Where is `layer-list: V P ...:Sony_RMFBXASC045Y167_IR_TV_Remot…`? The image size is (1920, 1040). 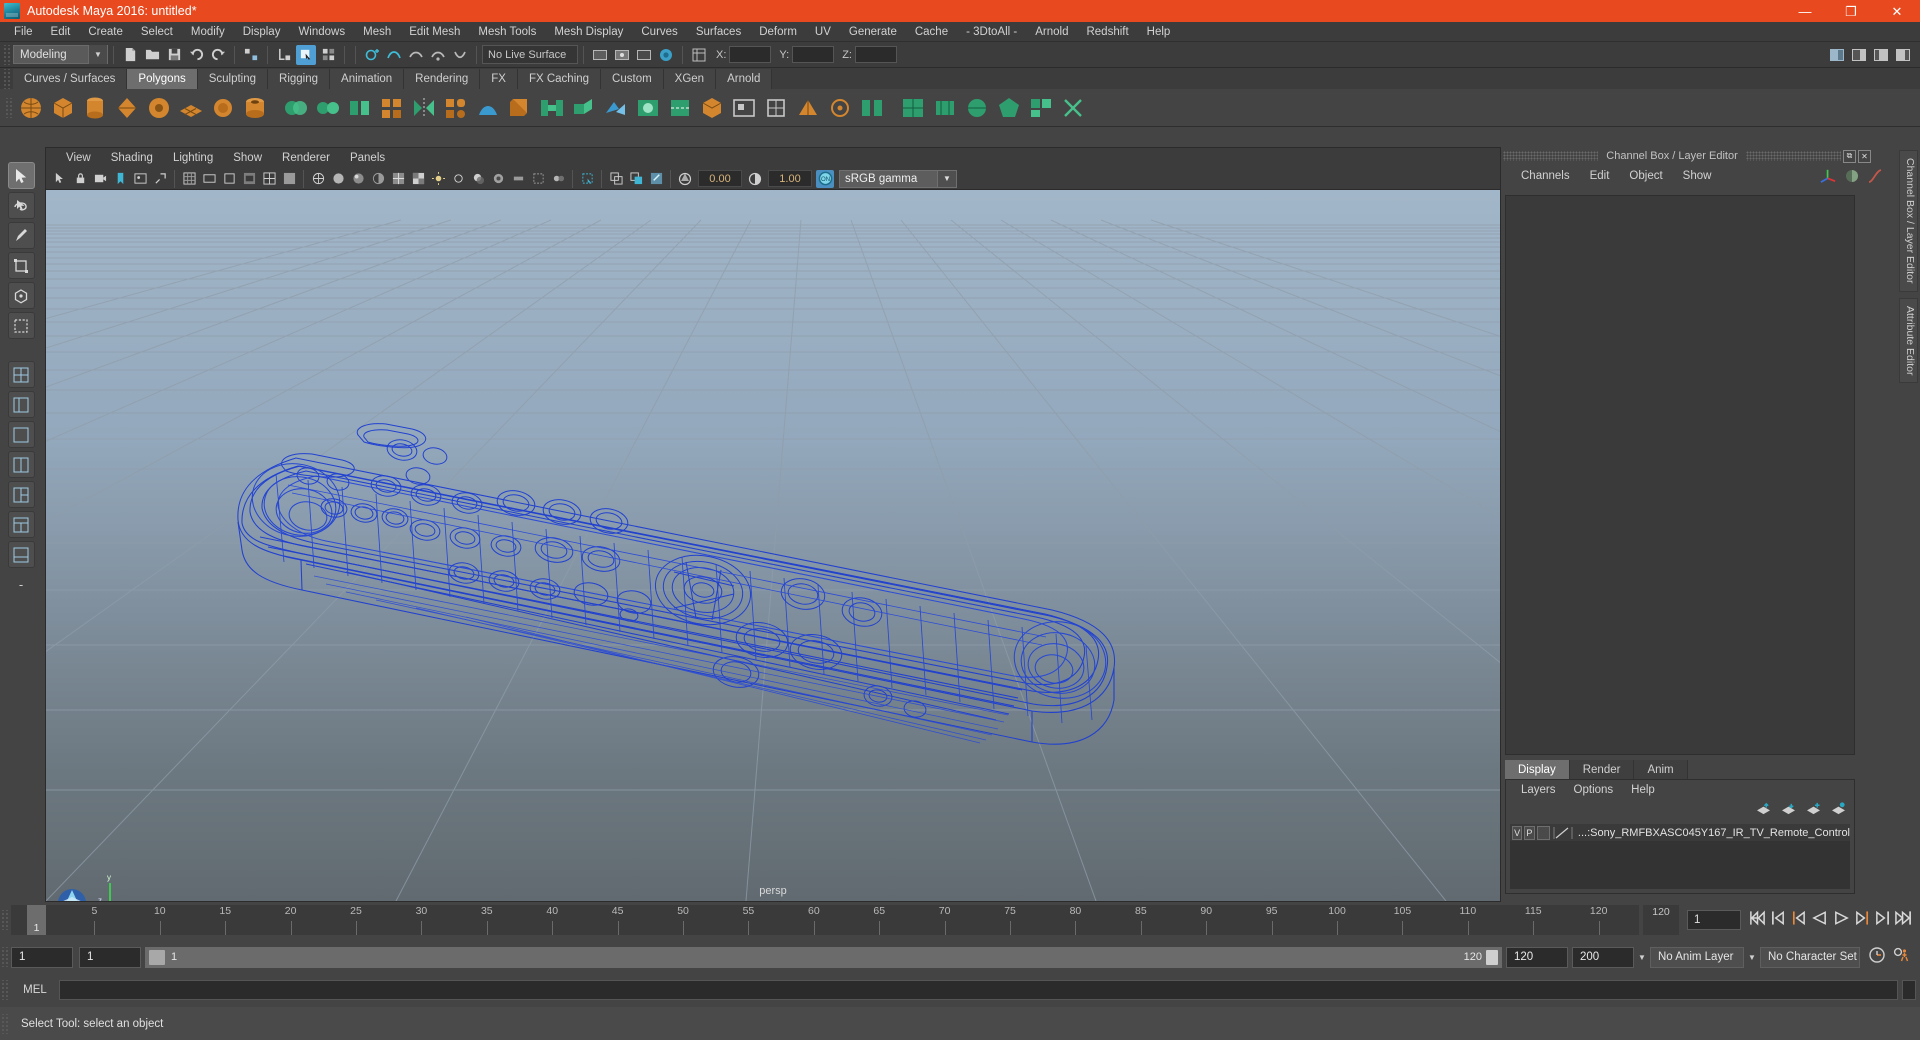 layer-list: V P ...:Sony_RMFBXASC045Y167_IR_TV_Remot… is located at coordinates (1680, 856).